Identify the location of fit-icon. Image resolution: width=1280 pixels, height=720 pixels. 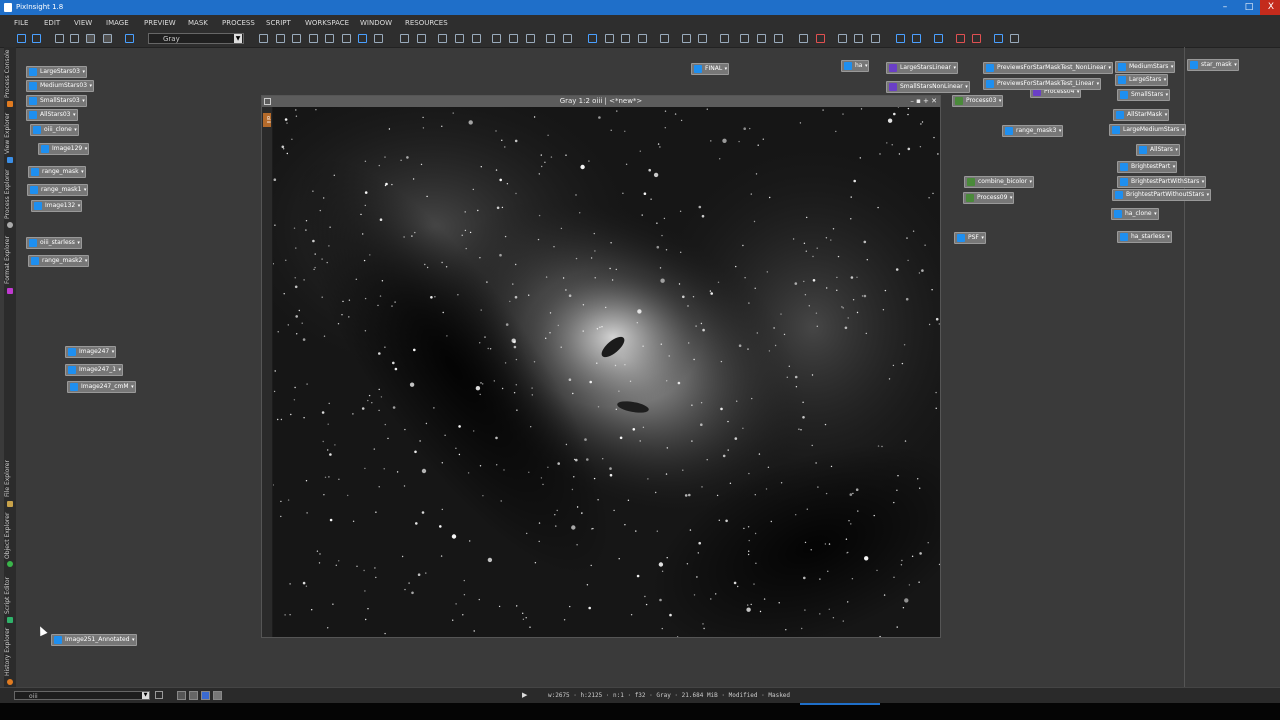
(280, 38).